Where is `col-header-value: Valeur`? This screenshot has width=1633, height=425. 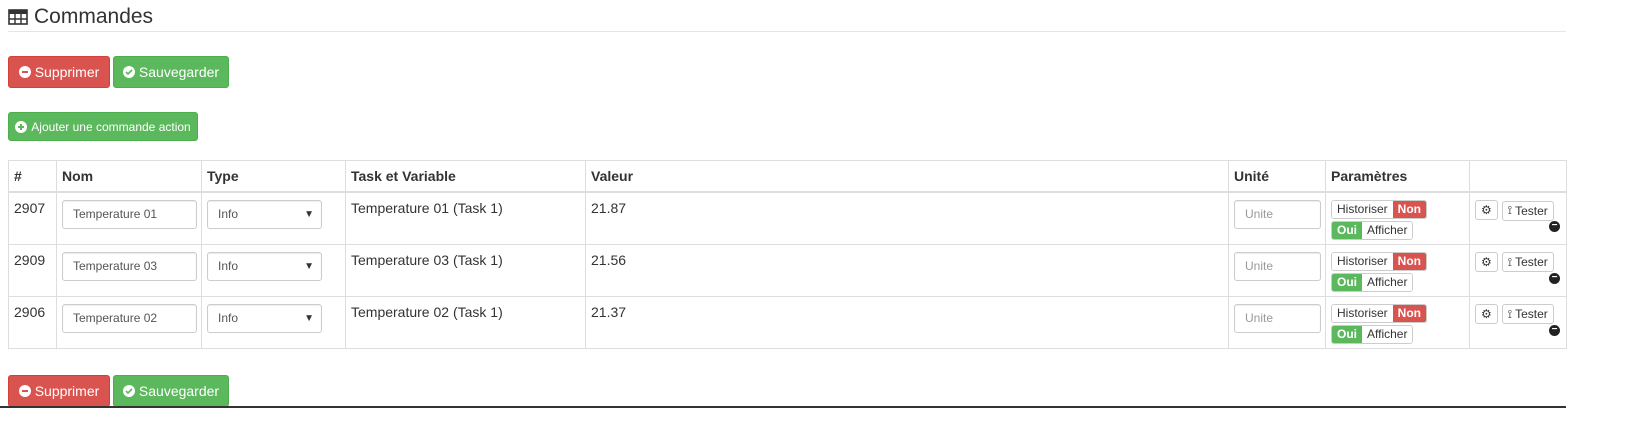
col-header-value: Valeur is located at coordinates (907, 176).